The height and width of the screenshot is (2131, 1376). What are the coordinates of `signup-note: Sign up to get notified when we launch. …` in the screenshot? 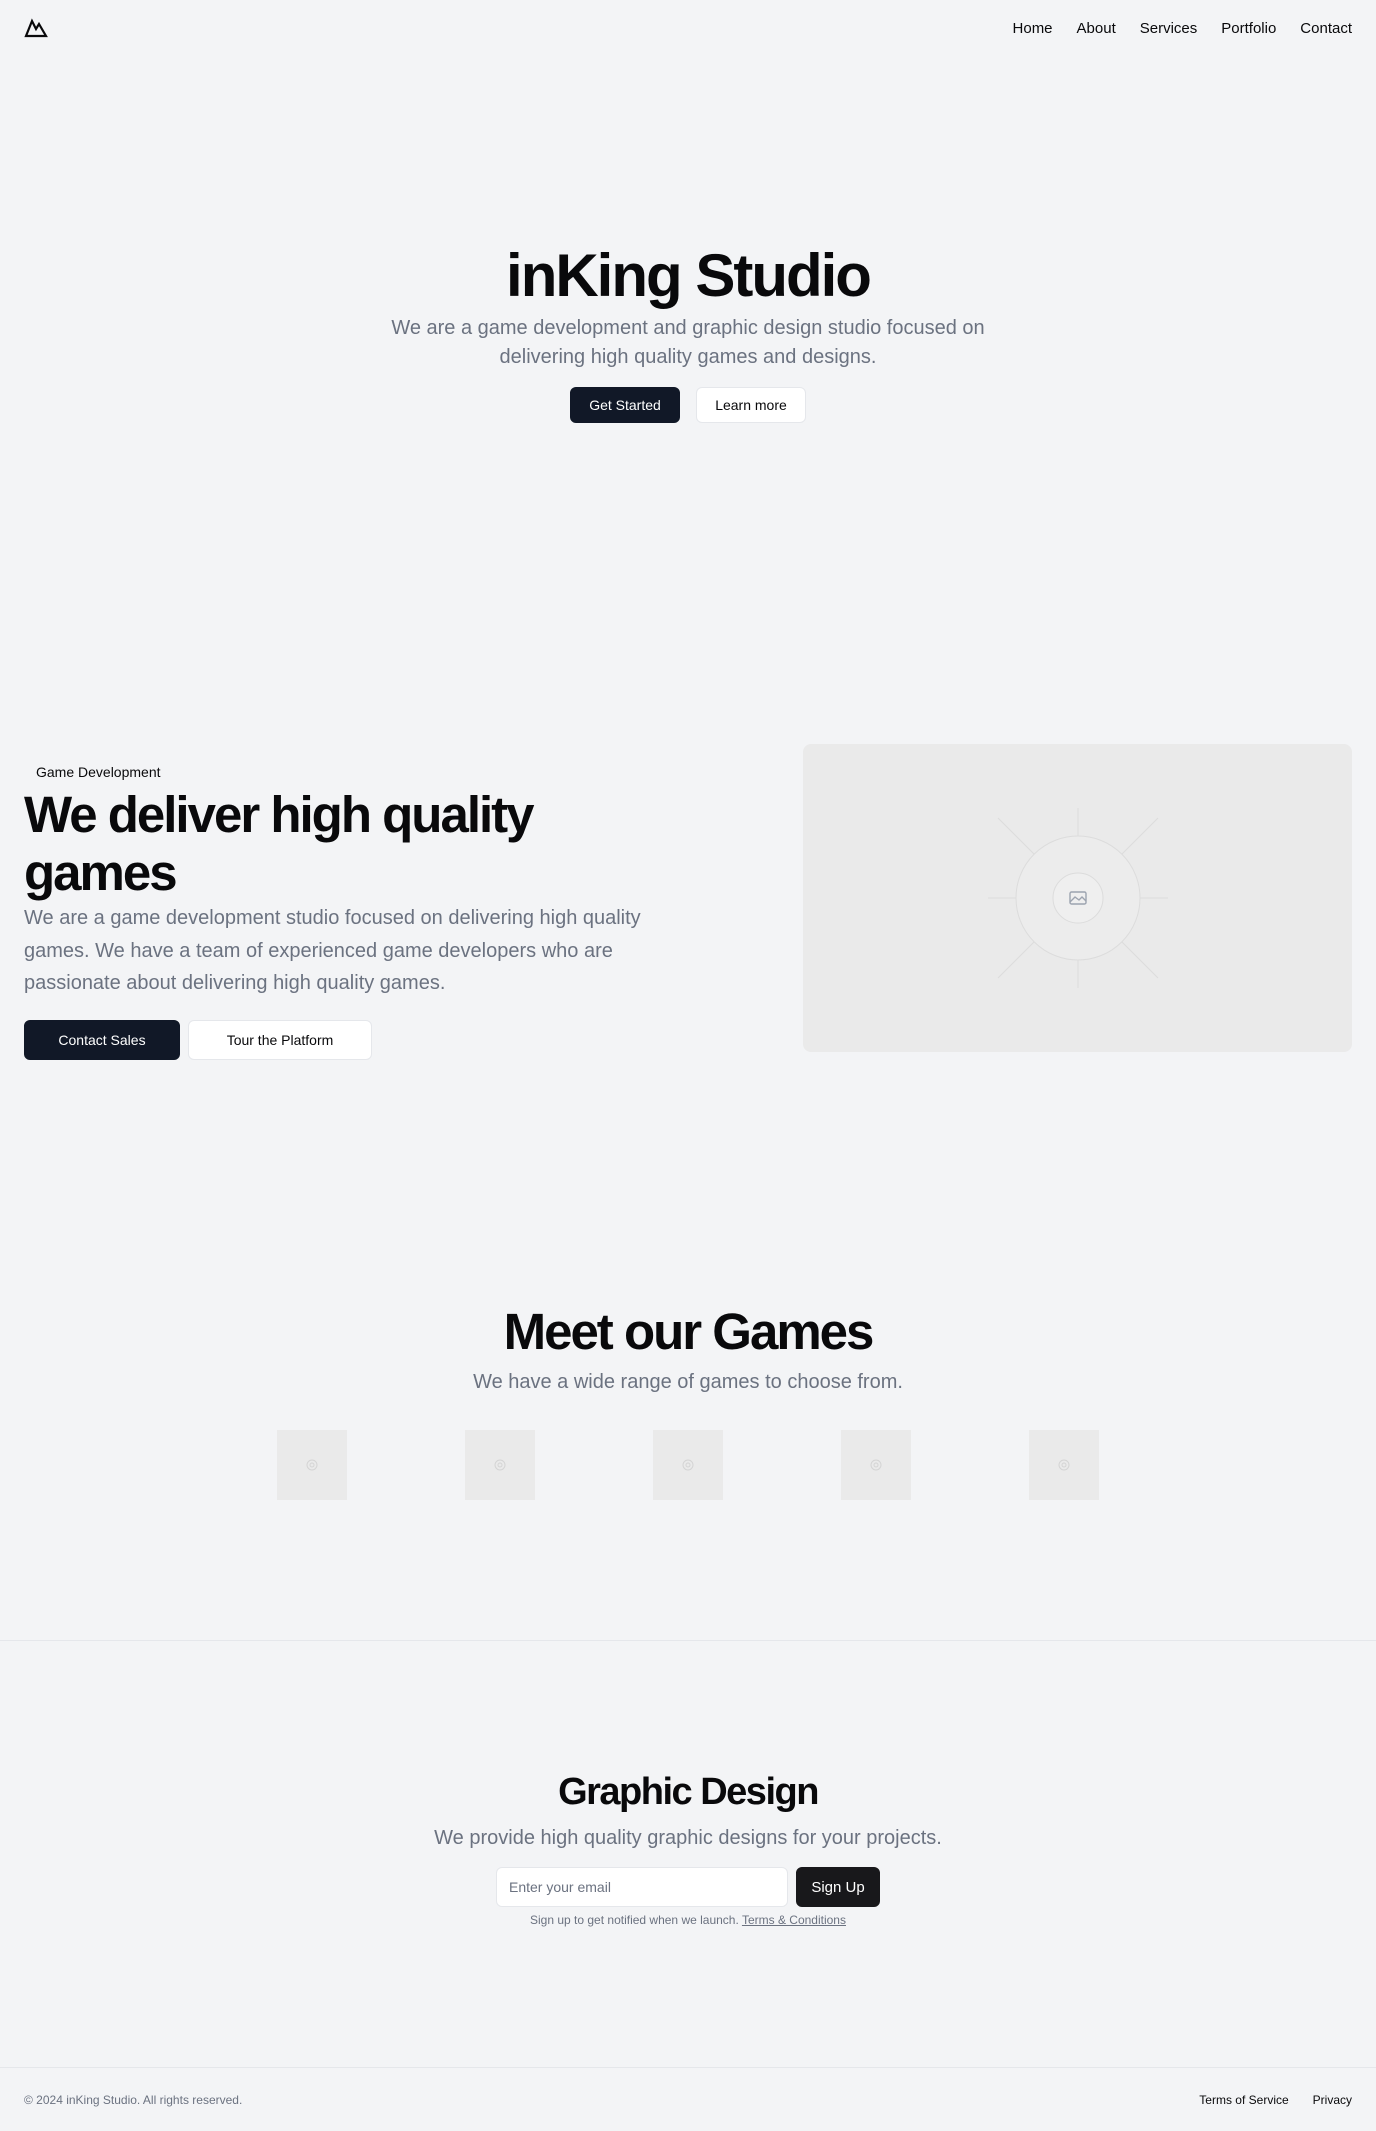 It's located at (688, 1920).